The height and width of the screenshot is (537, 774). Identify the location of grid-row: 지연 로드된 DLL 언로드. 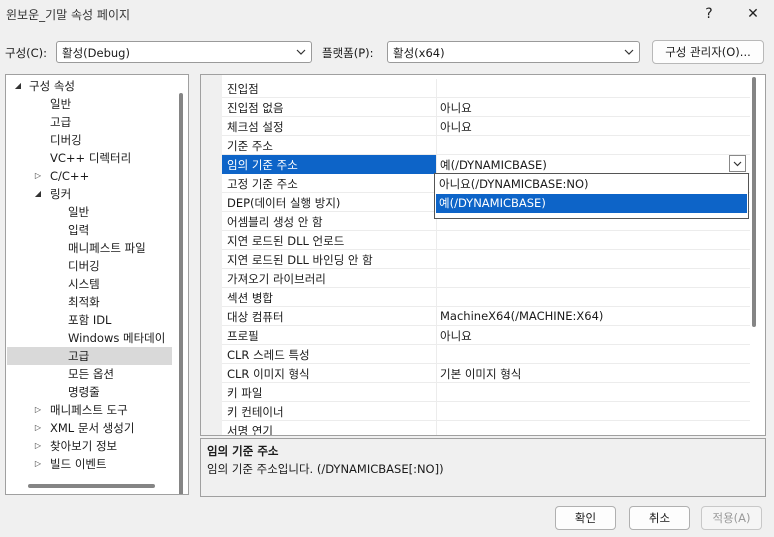
(486, 240).